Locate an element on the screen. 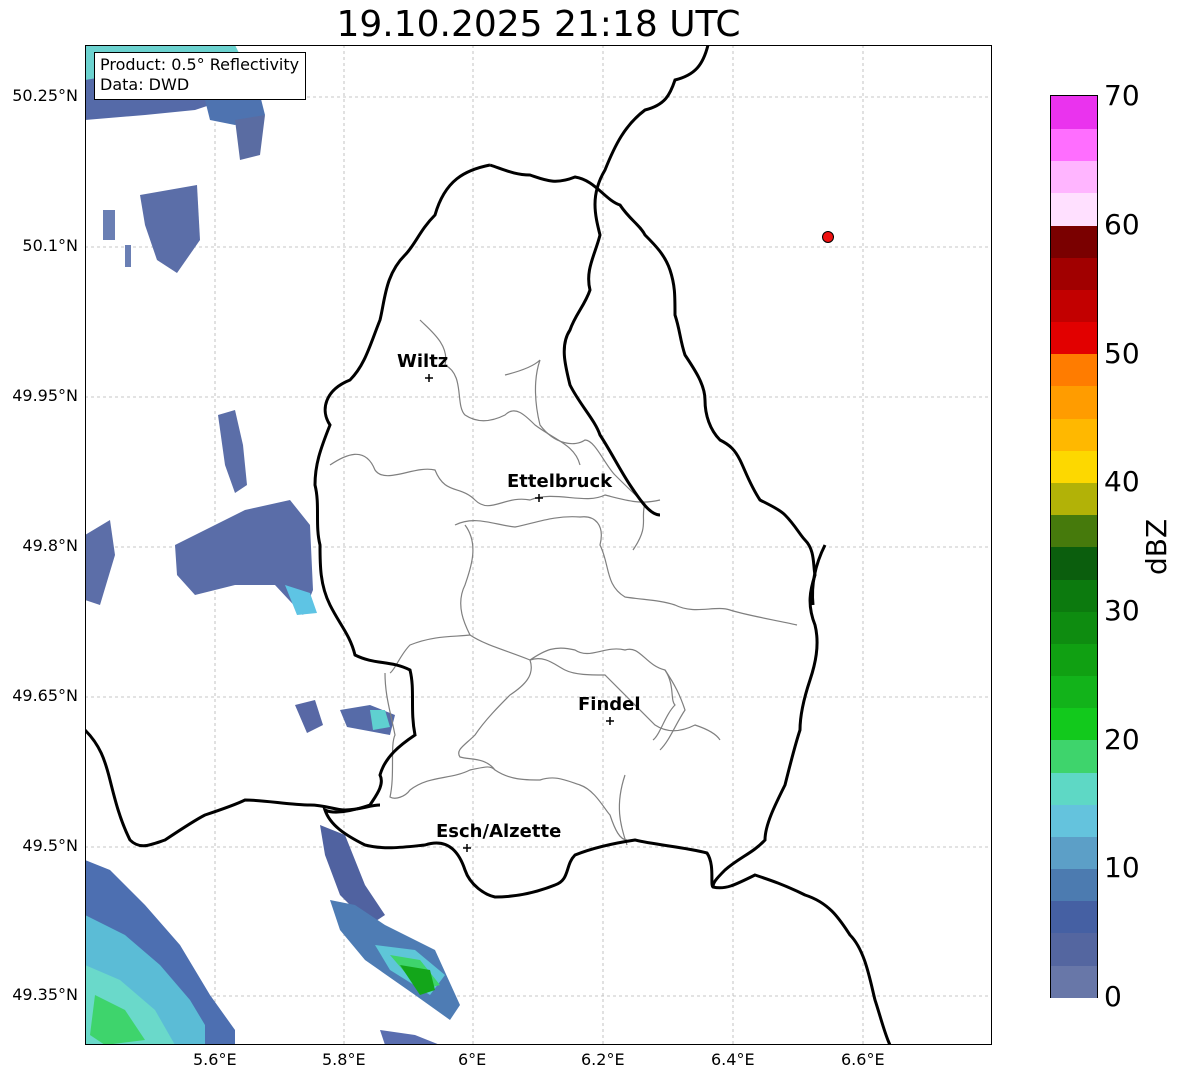 The height and width of the screenshot is (1081, 1184). lat-tick: 49.65°N is located at coordinates (45, 695).